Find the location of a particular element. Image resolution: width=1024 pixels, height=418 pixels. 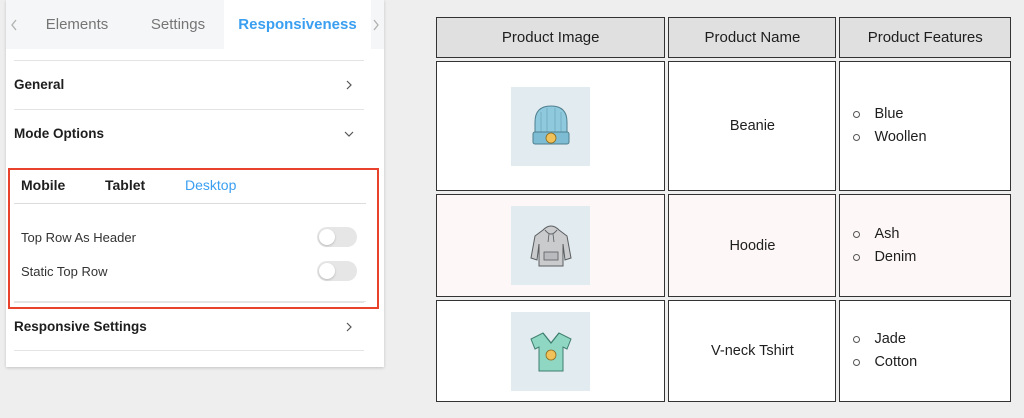

tabs-scroll-right-icon is located at coordinates (376, 24).